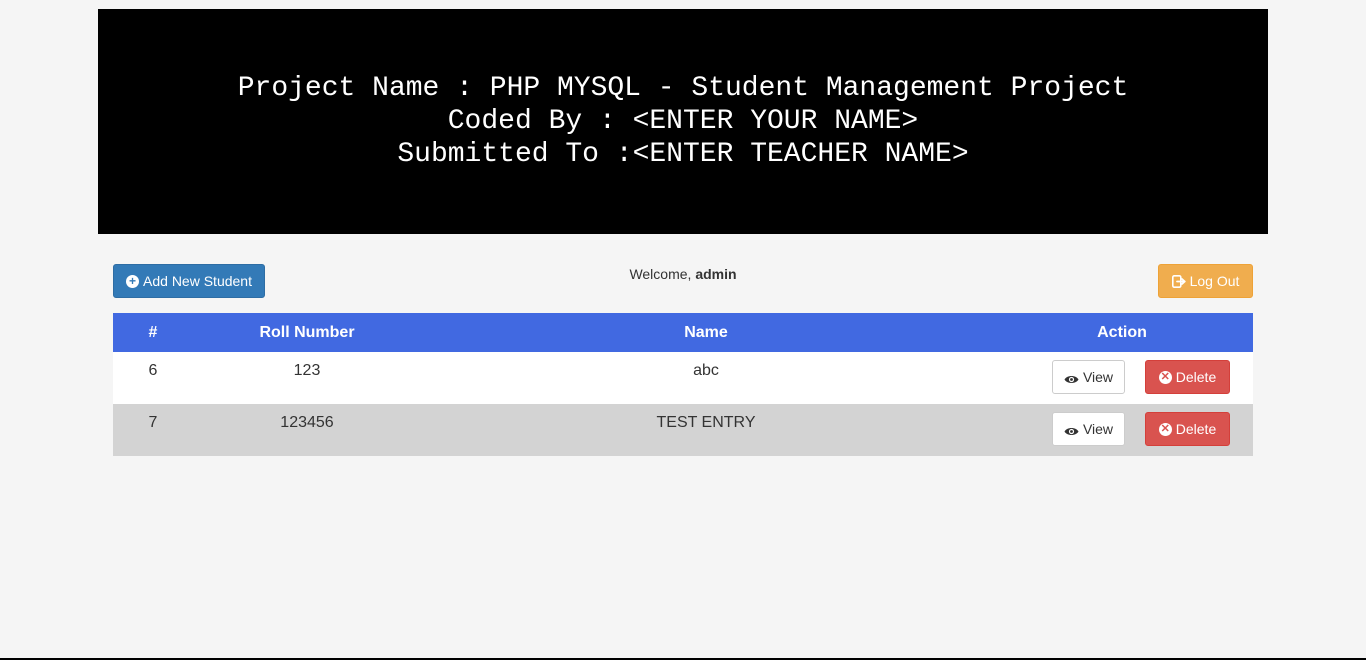 Image resolution: width=1366 pixels, height=660 pixels. What do you see at coordinates (307, 422) in the screenshot?
I see `row-roll-number: 123456` at bounding box center [307, 422].